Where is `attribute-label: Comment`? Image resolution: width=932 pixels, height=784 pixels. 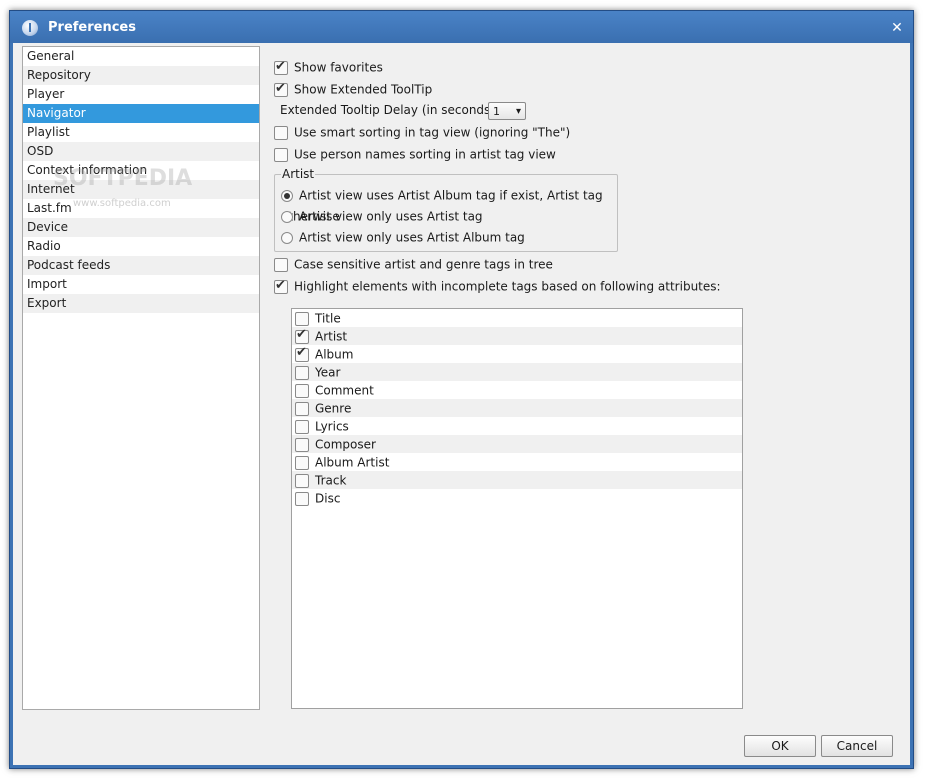 attribute-label: Comment is located at coordinates (344, 390).